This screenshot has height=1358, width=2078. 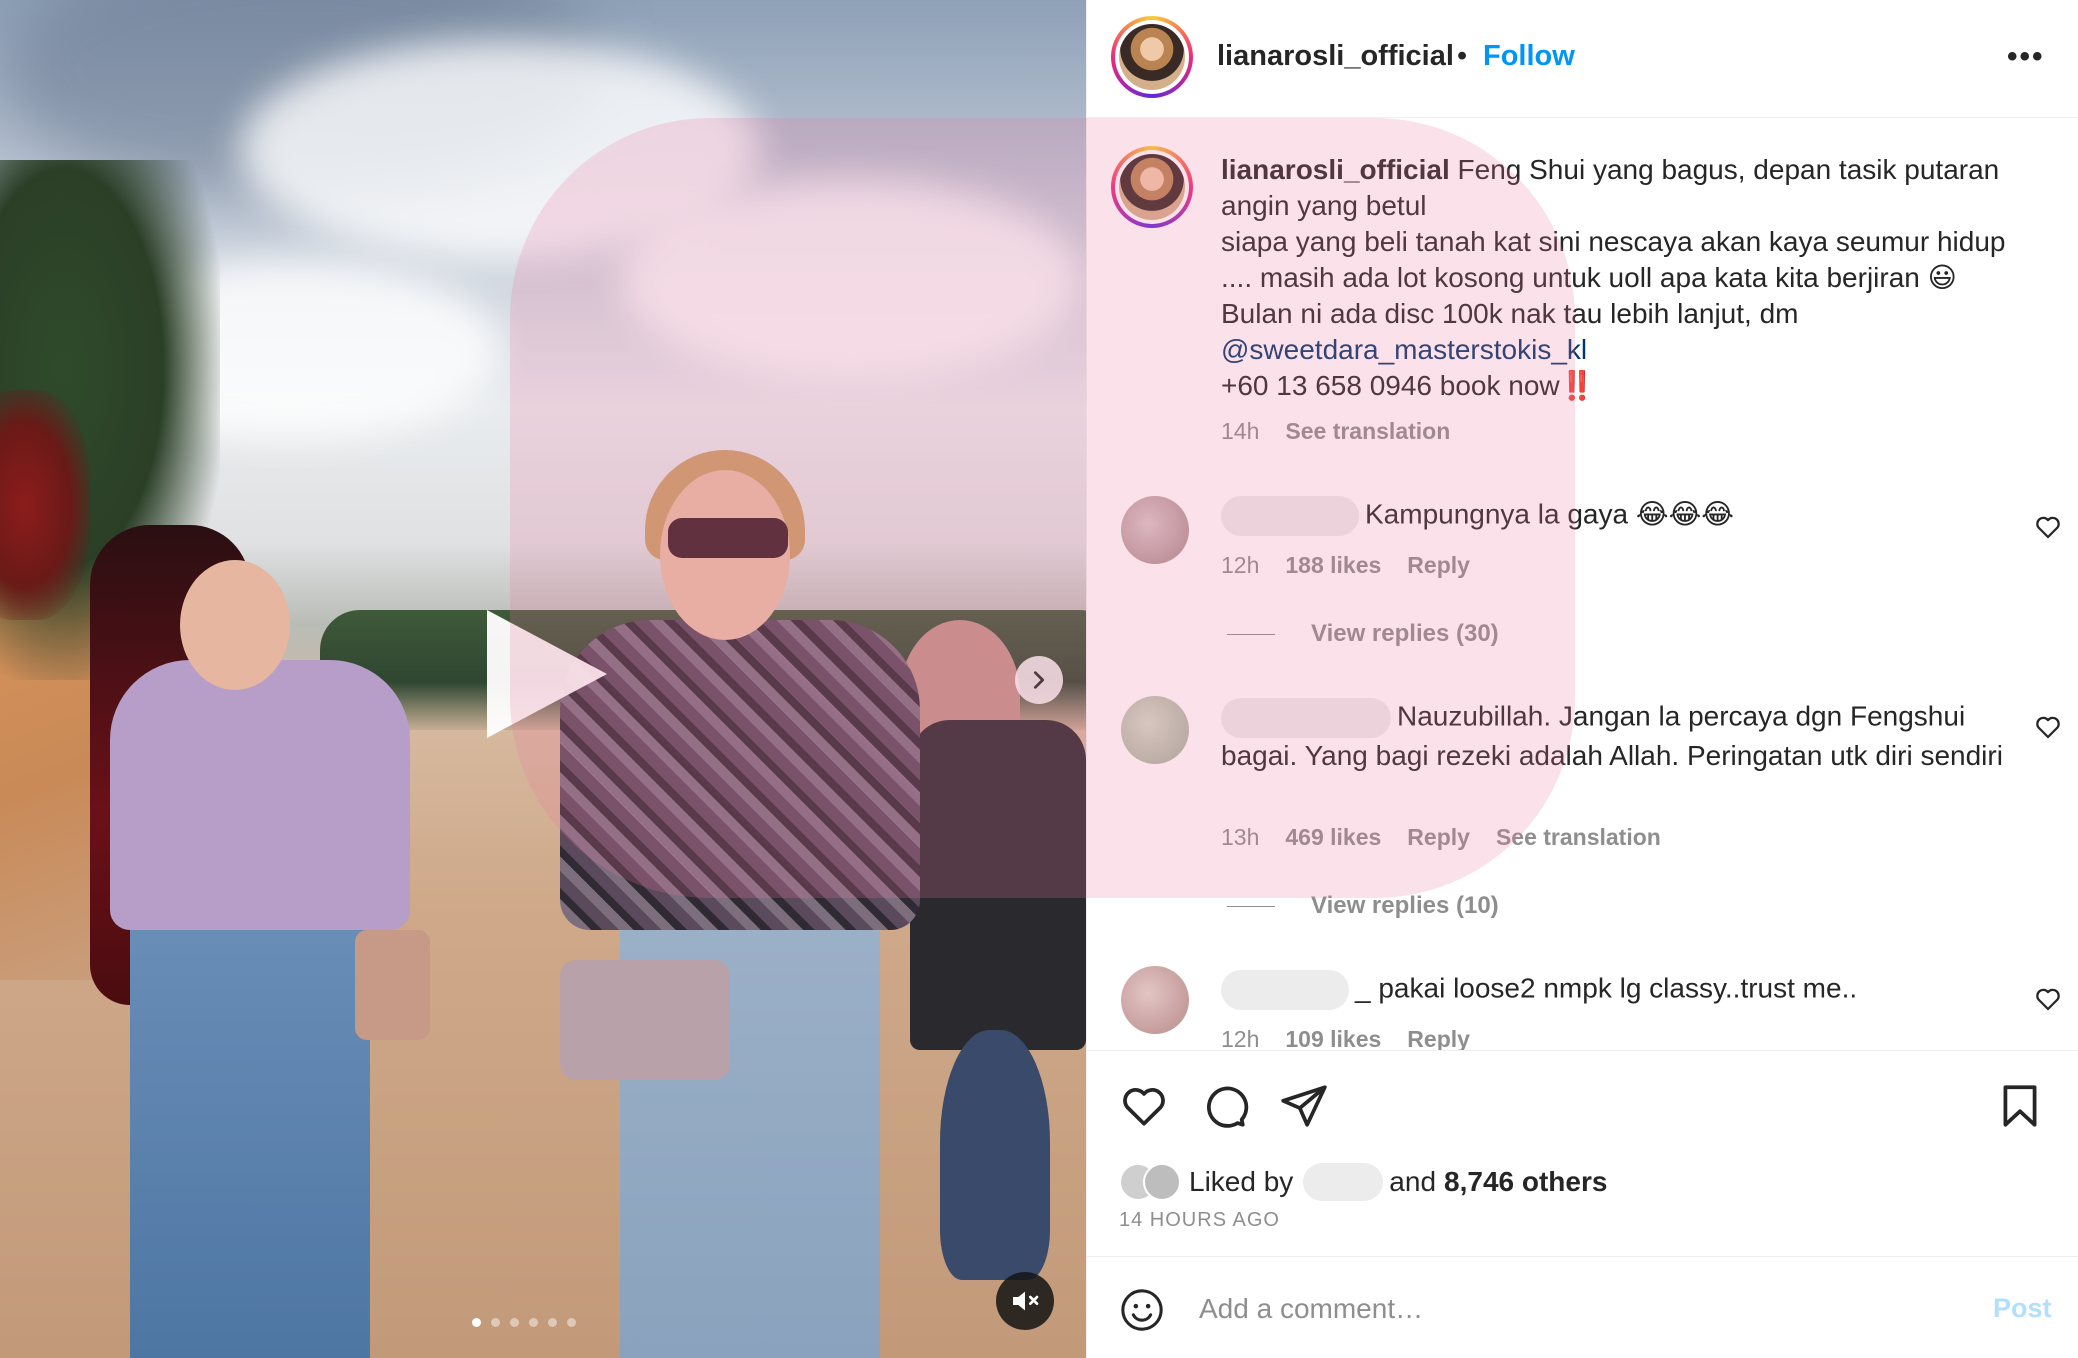 What do you see at coordinates (1335, 169) in the screenshot?
I see `caption-username: lianarosli_official` at bounding box center [1335, 169].